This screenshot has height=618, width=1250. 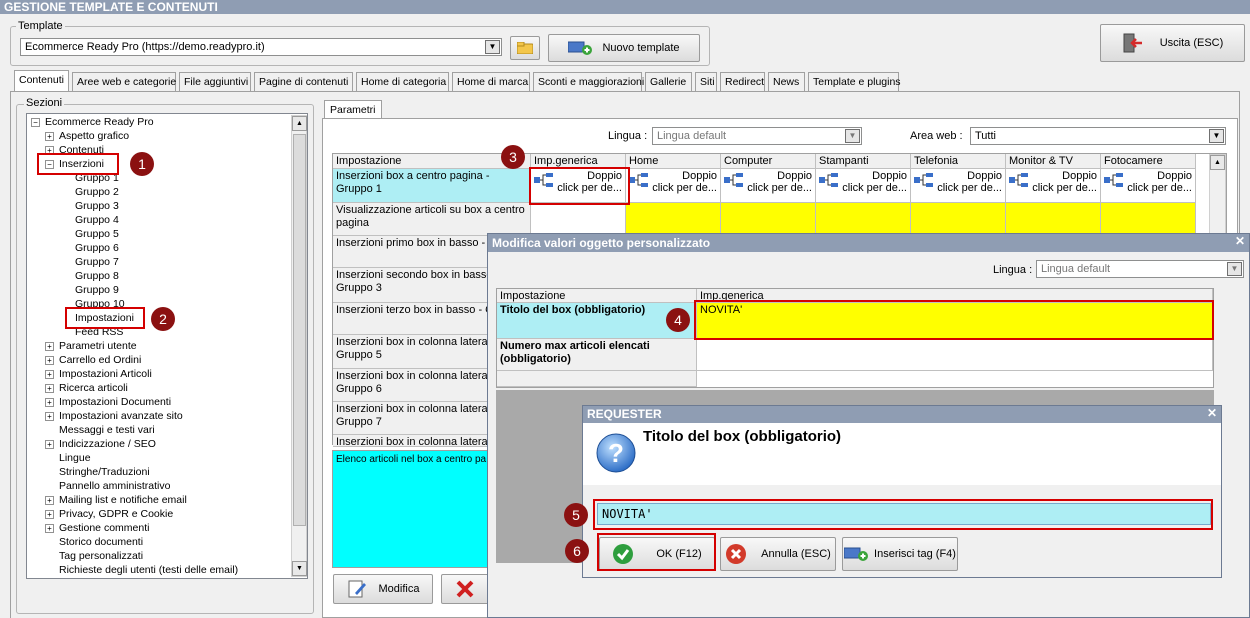 I want to click on tree-item-privacy-gdpr-e-cookie: + Privacy, GDPR e Cookie, so click(x=109, y=514).